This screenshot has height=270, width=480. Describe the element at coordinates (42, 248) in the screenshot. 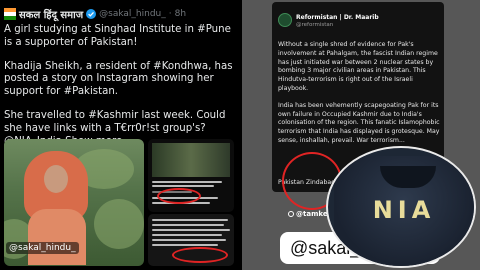

I see `image-watermark: @sakal_hindu_` at that location.